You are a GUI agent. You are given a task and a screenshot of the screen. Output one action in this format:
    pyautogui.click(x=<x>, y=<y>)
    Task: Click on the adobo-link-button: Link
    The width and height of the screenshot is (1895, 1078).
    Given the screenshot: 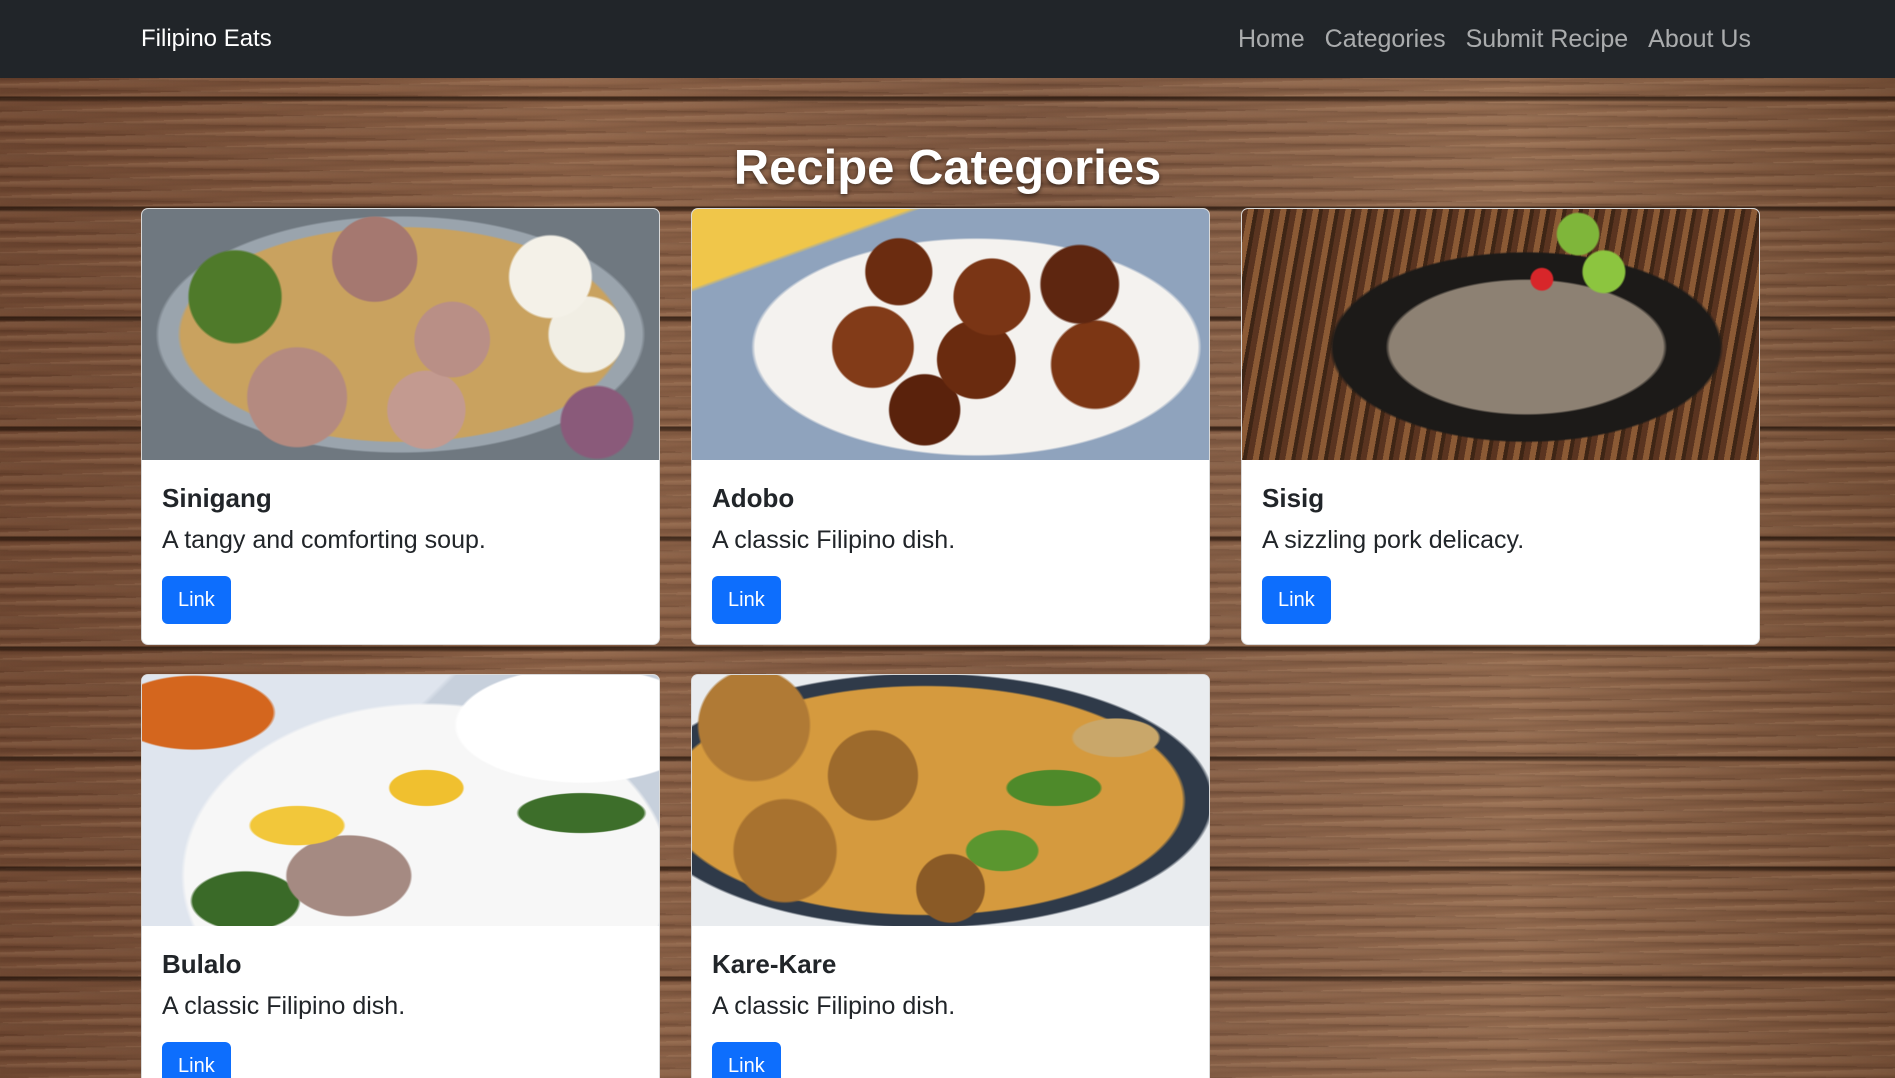 What is the action you would take?
    pyautogui.click(x=746, y=600)
    